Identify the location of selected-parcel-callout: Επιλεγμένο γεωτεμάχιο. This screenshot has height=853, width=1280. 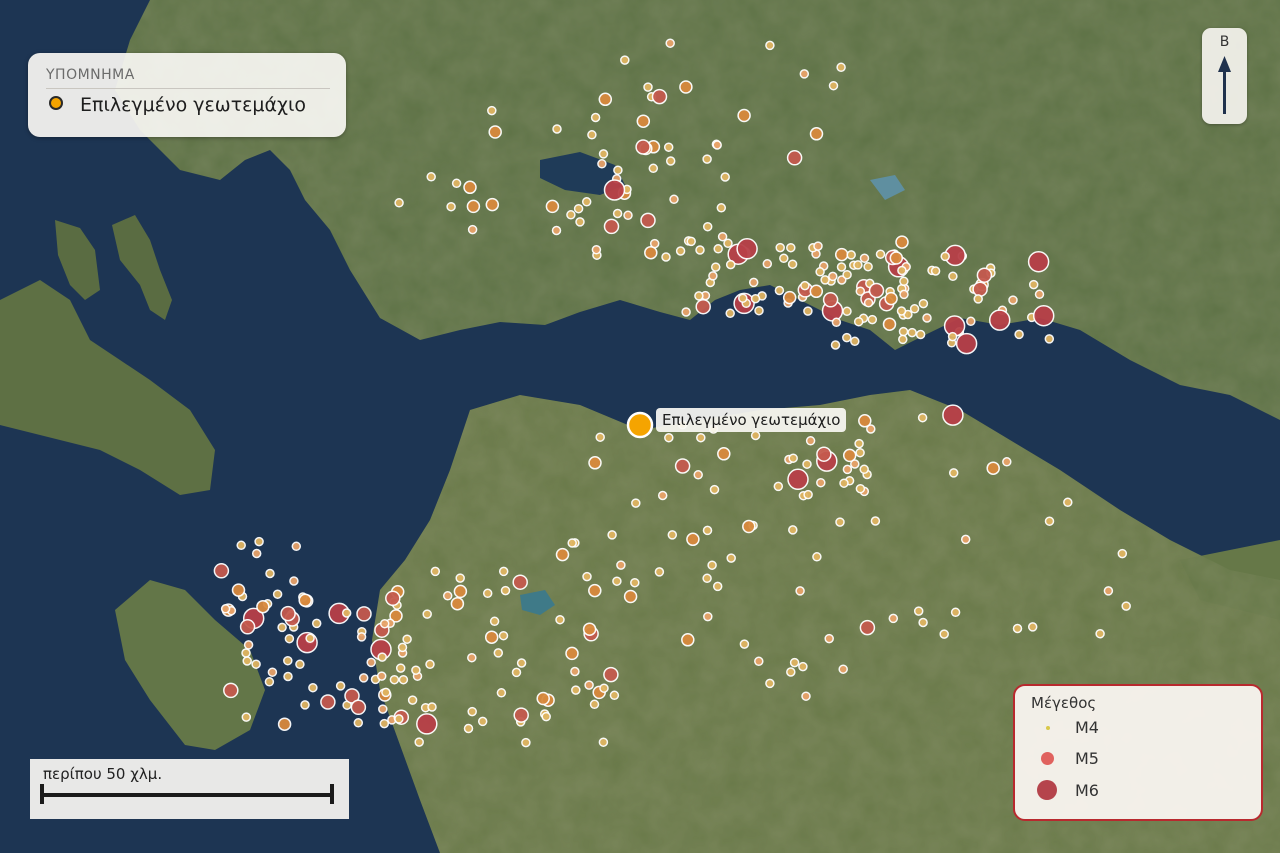
(751, 420).